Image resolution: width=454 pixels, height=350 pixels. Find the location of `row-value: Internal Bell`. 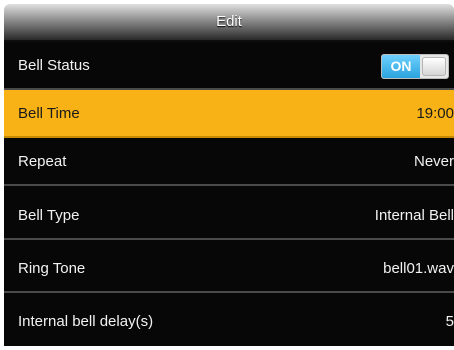

row-value: Internal Bell is located at coordinates (414, 215).